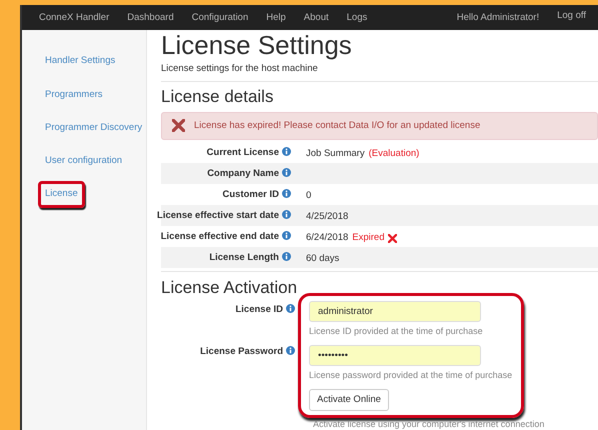 The height and width of the screenshot is (430, 598). What do you see at coordinates (357, 17) in the screenshot?
I see `nav-link: Logs` at bounding box center [357, 17].